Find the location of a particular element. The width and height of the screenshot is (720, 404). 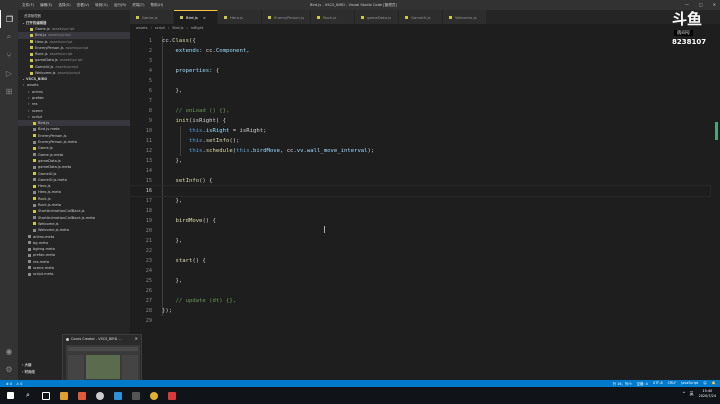

code-line: 10 this.isRight = isRight; is located at coordinates (420, 131).